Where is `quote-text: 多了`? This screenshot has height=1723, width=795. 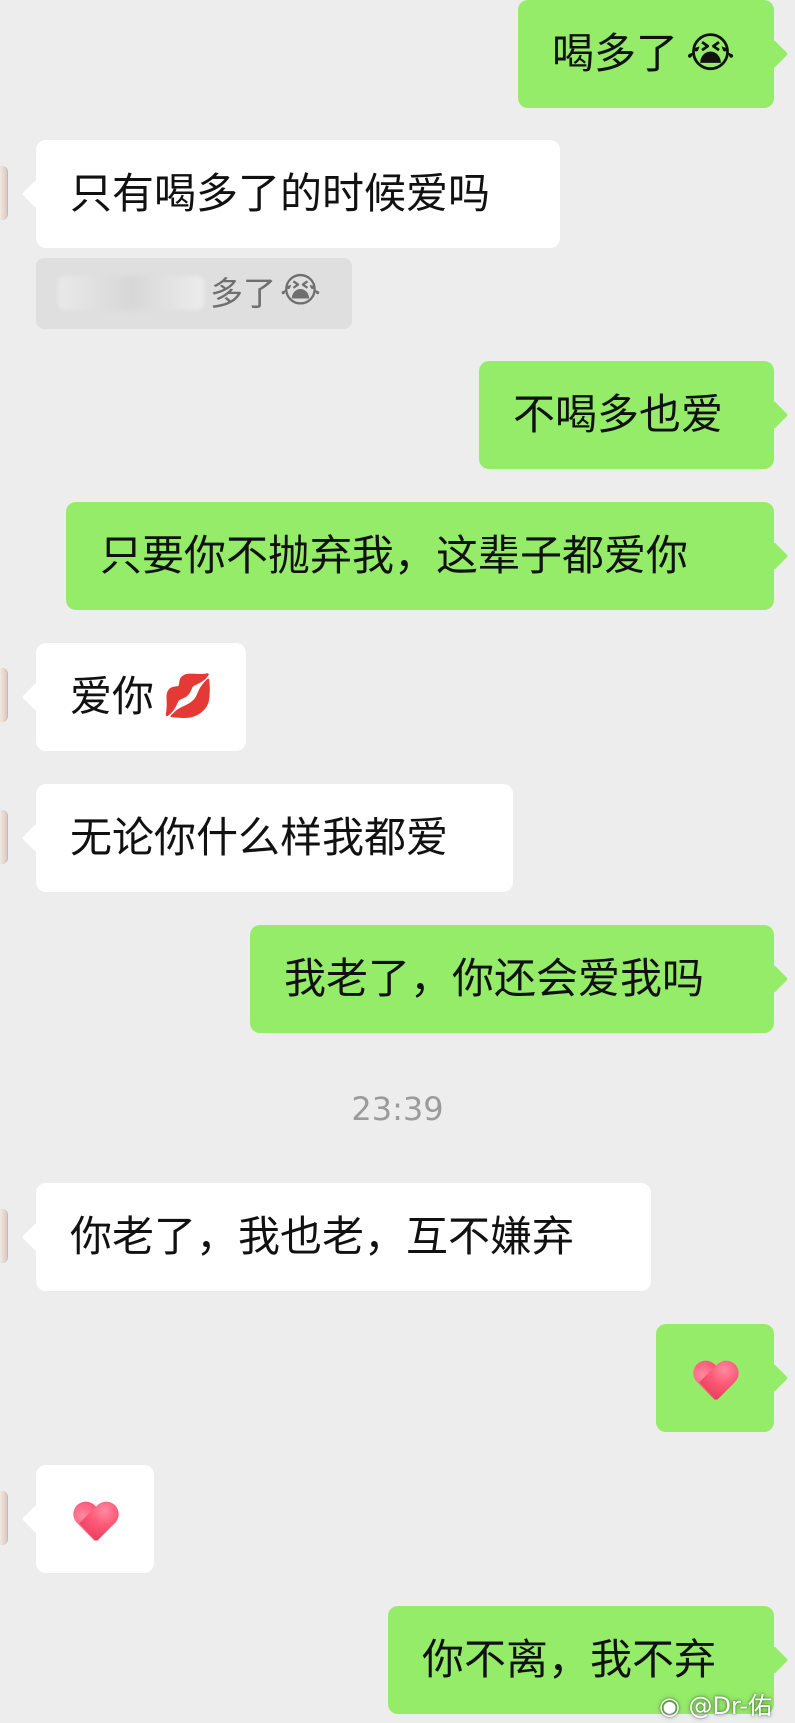
quote-text: 多了 is located at coordinates (243, 293).